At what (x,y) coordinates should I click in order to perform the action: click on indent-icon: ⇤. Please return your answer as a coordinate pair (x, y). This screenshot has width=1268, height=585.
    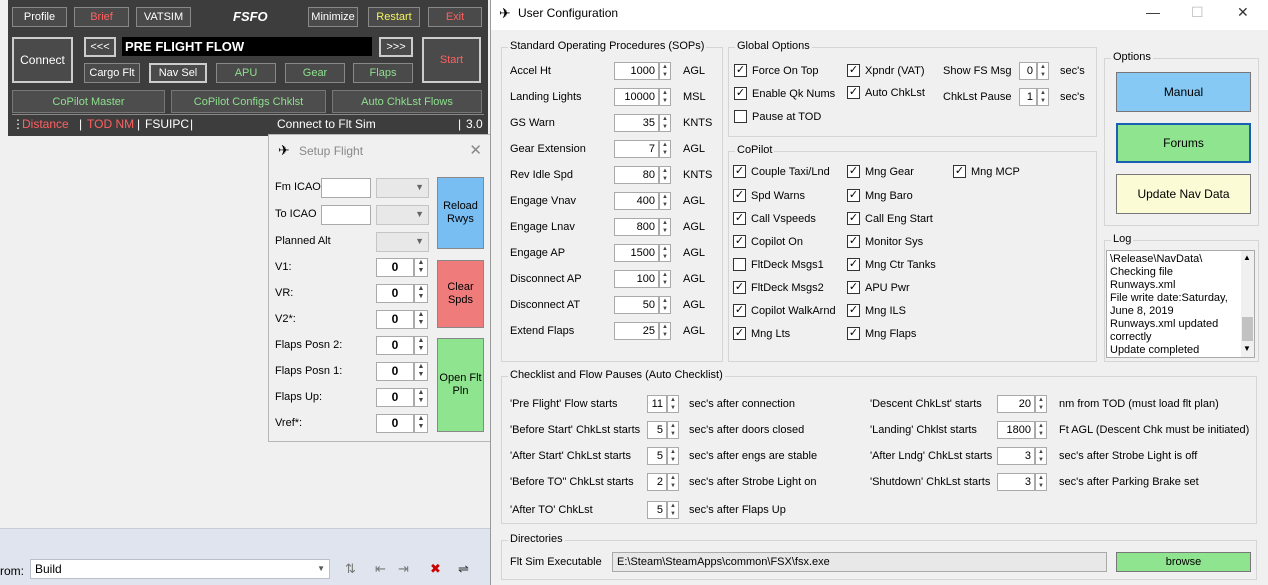
    Looking at the image, I should click on (380, 569).